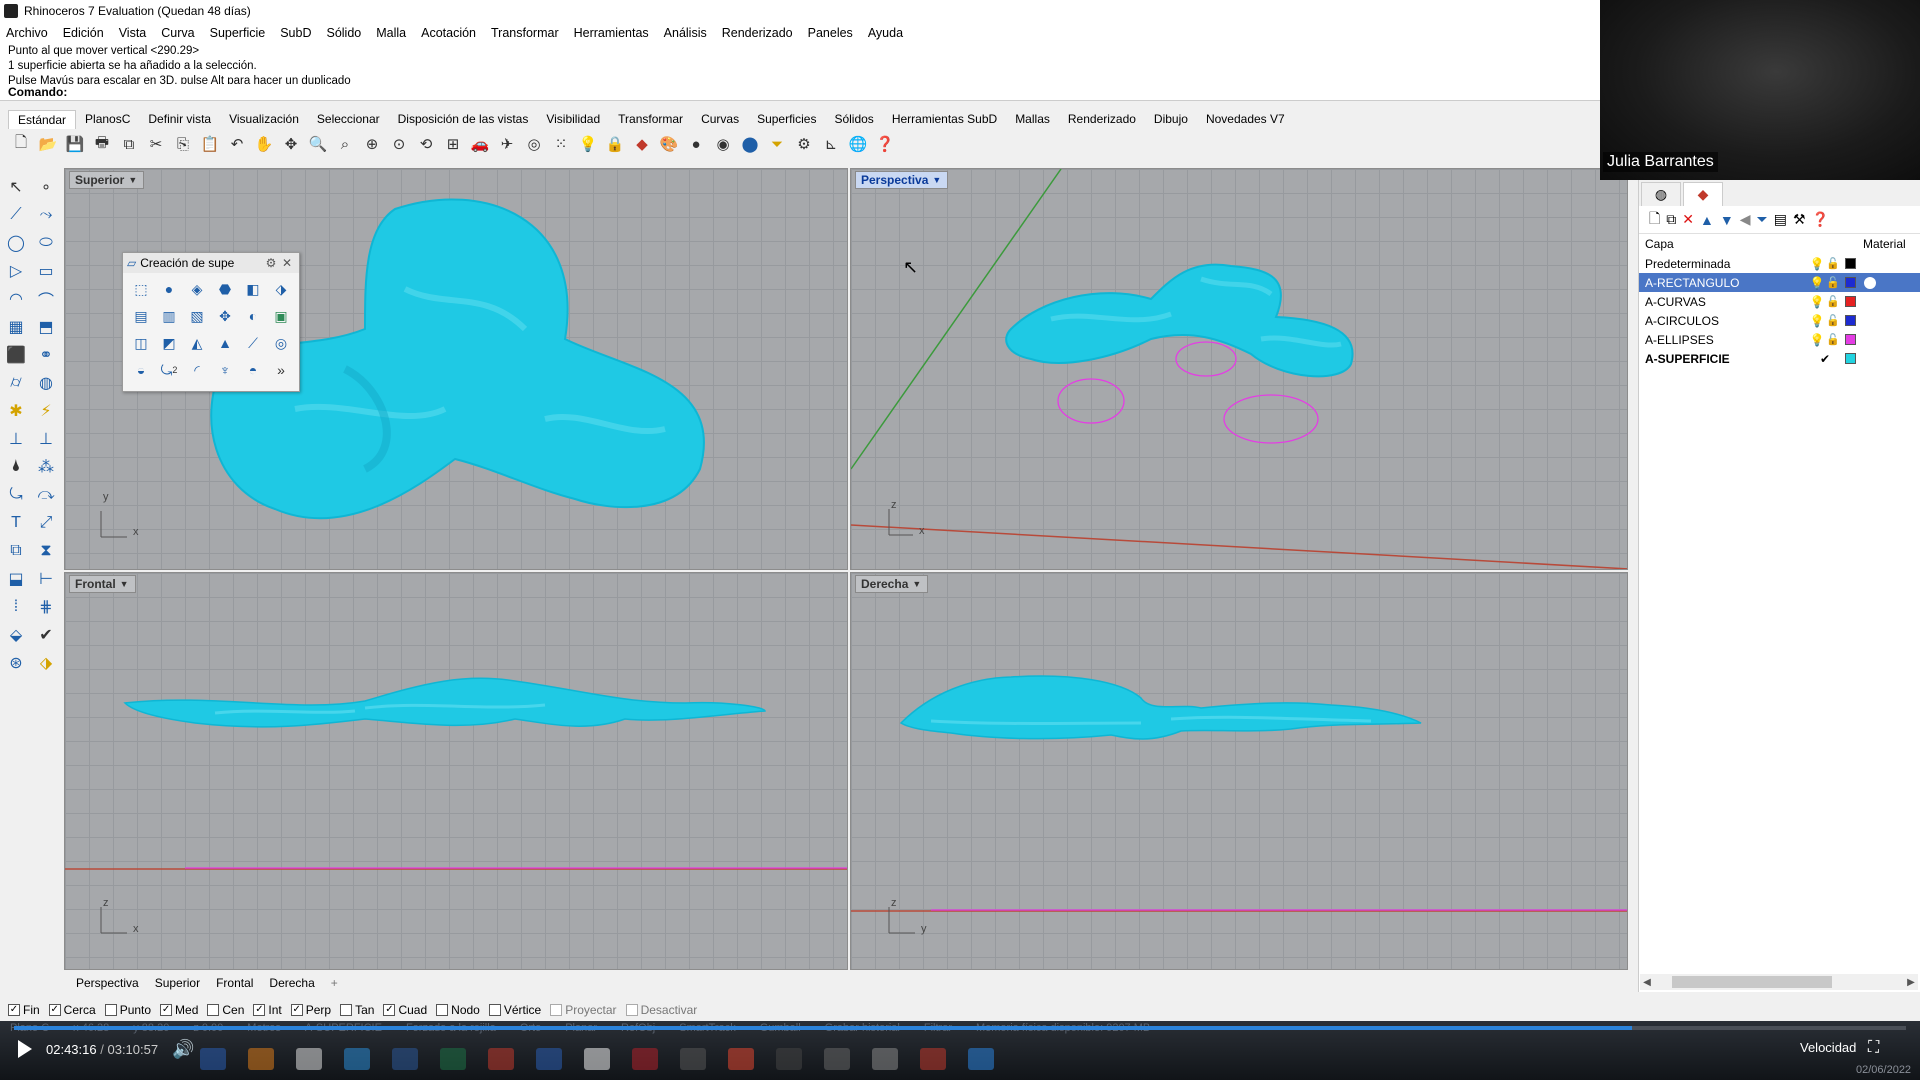  Describe the element at coordinates (169, 343) in the screenshot. I see `rail-revolve-icon: ◩` at that location.